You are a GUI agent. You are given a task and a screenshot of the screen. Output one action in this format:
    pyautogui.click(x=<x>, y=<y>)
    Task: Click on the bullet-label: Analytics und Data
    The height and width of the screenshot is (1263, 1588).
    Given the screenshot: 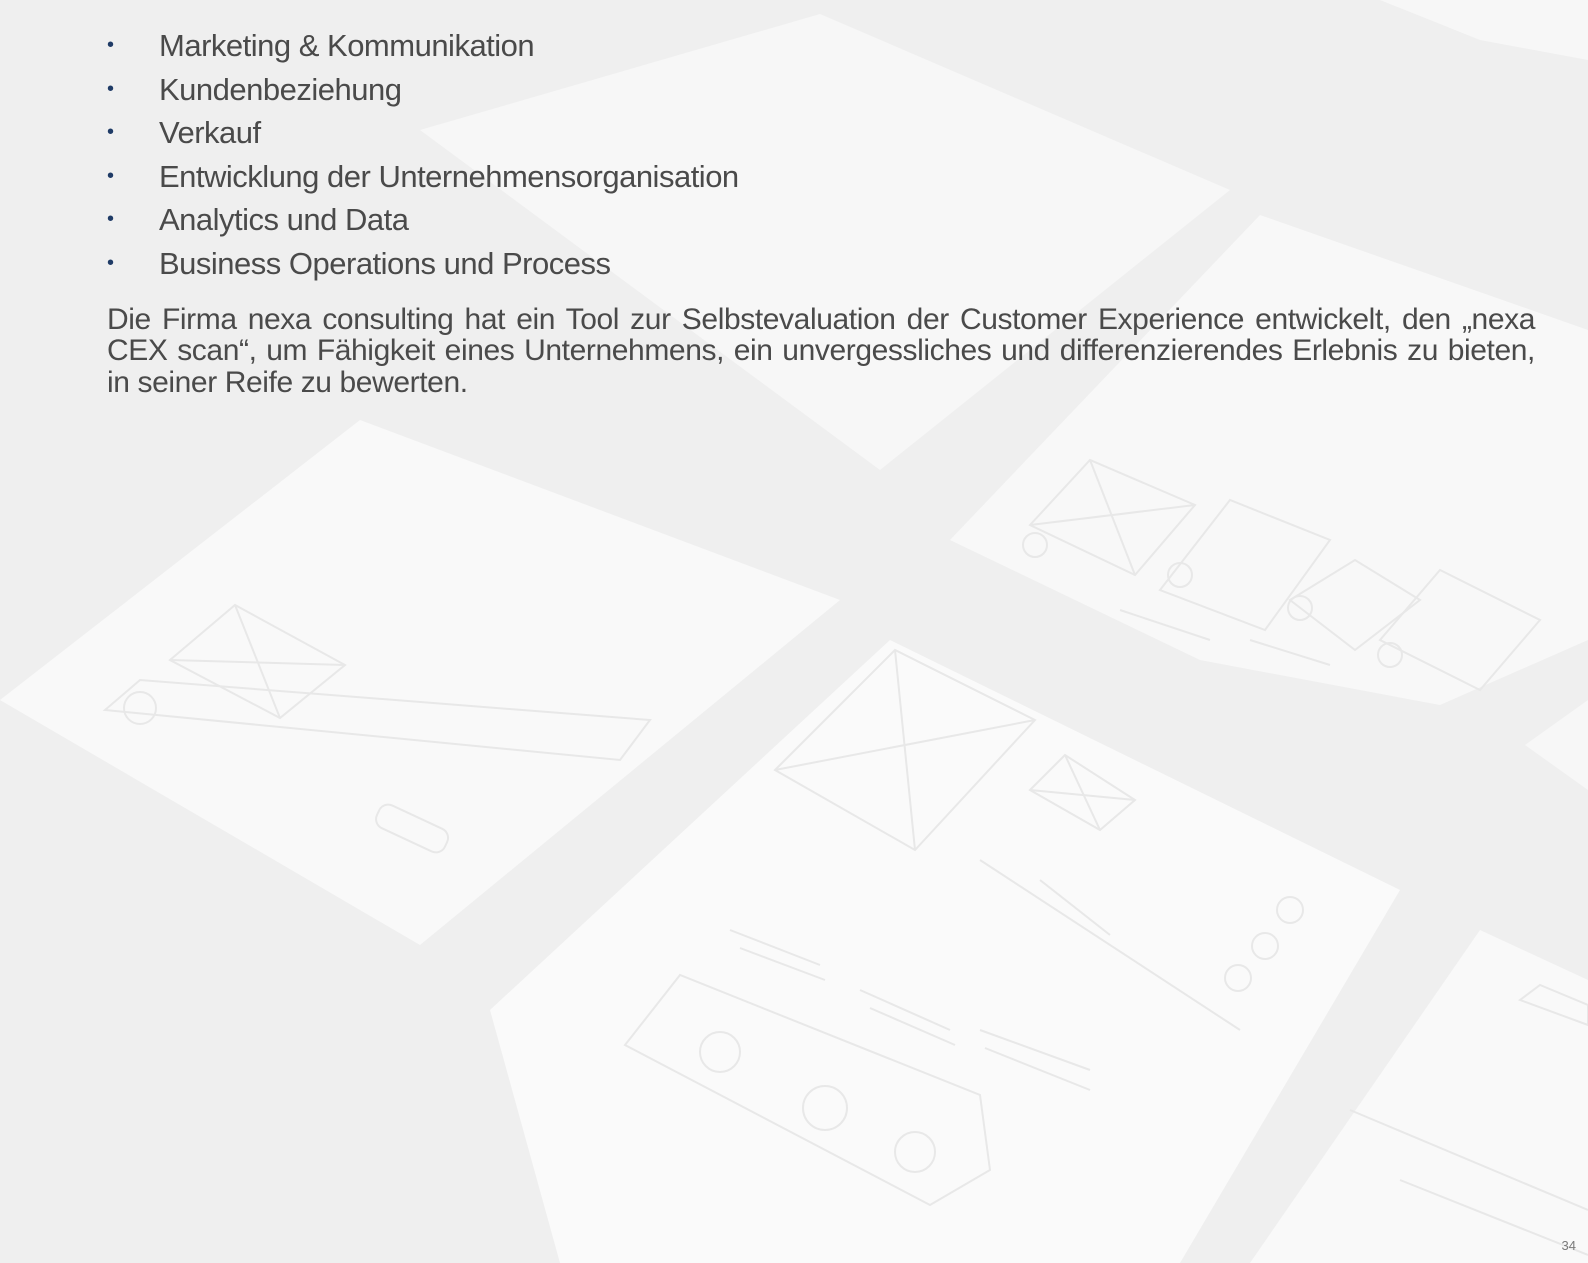 What is the action you would take?
    pyautogui.click(x=284, y=220)
    